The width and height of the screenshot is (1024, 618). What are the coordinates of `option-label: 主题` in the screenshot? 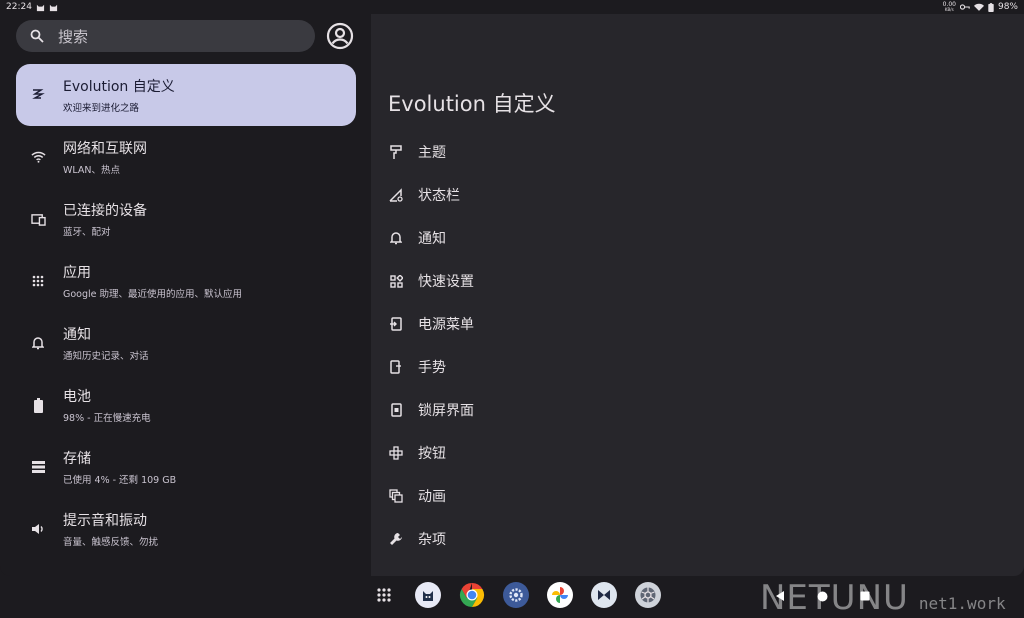 It's located at (432, 153).